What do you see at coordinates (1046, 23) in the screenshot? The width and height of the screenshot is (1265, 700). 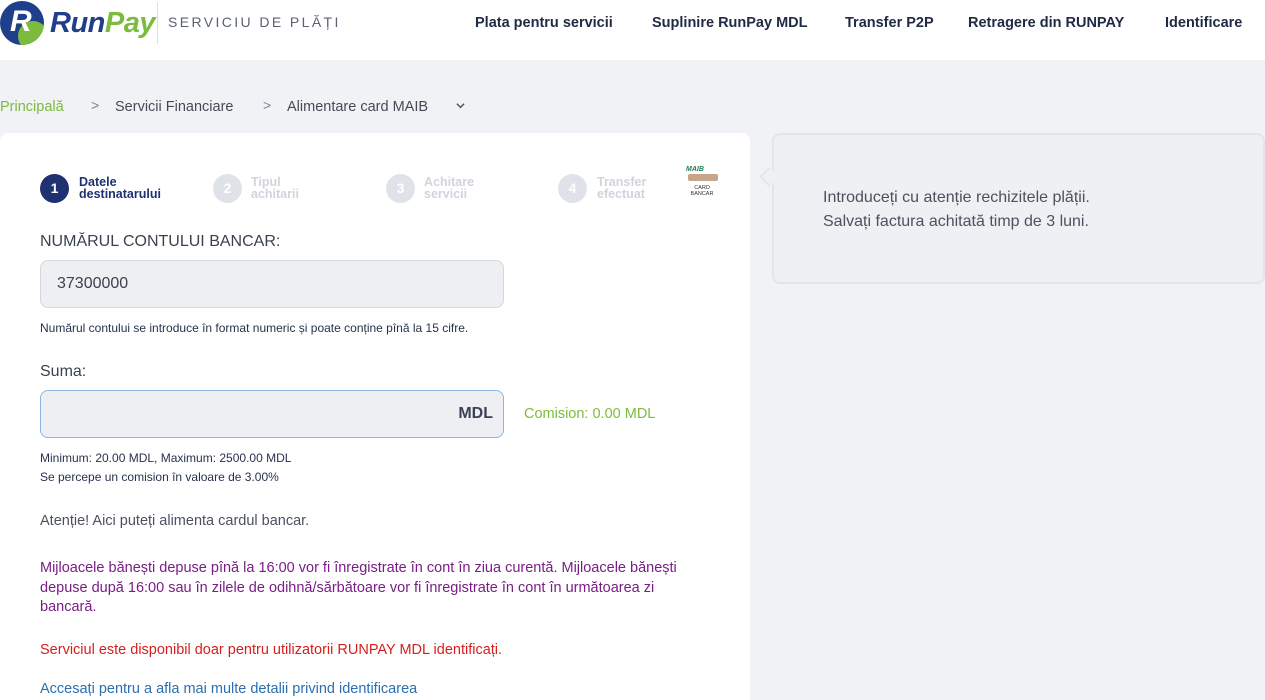 I see `nav-retragere: Retragere din RUNPAY` at bounding box center [1046, 23].